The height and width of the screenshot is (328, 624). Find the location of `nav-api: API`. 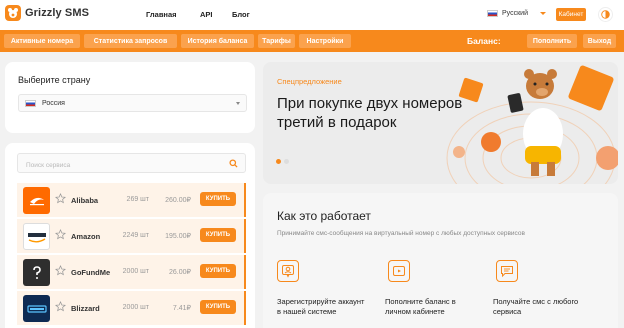

nav-api: API is located at coordinates (206, 14).